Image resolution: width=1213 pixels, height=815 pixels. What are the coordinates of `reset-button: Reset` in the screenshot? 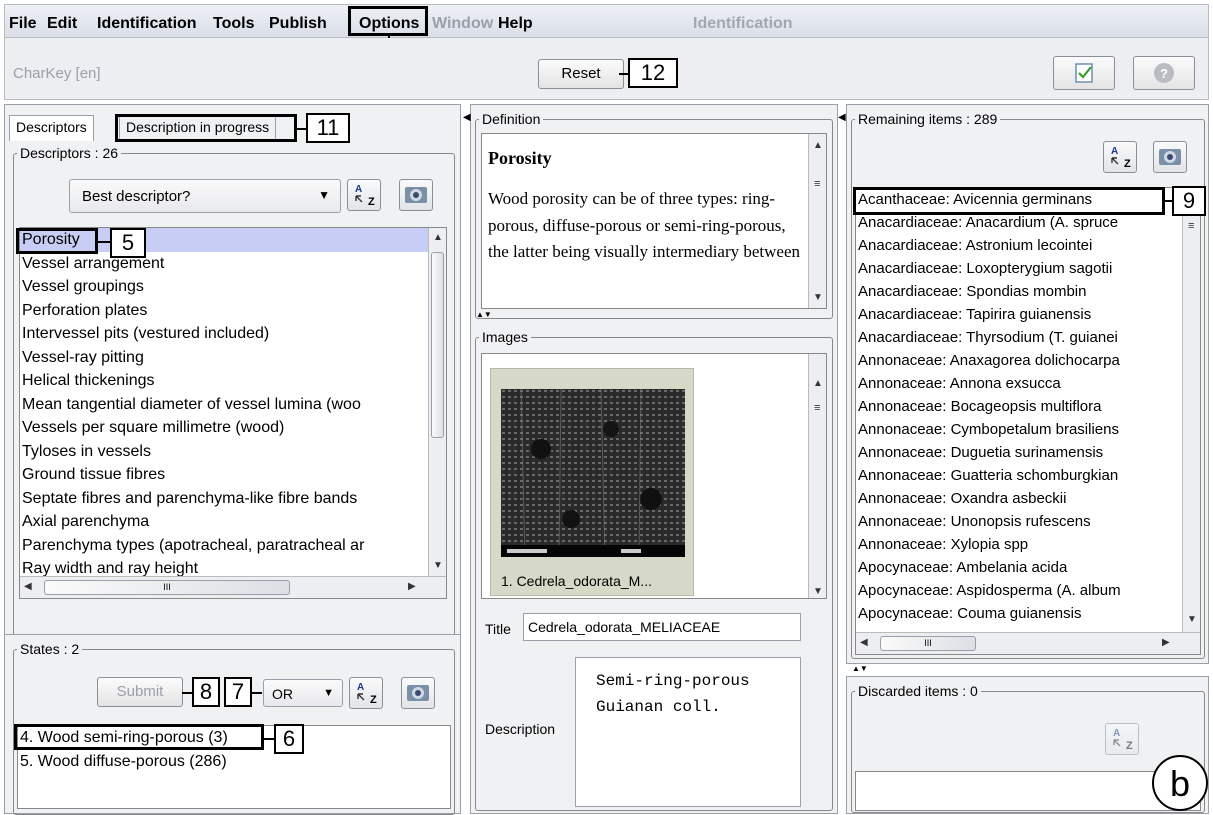 It's located at (581, 74).